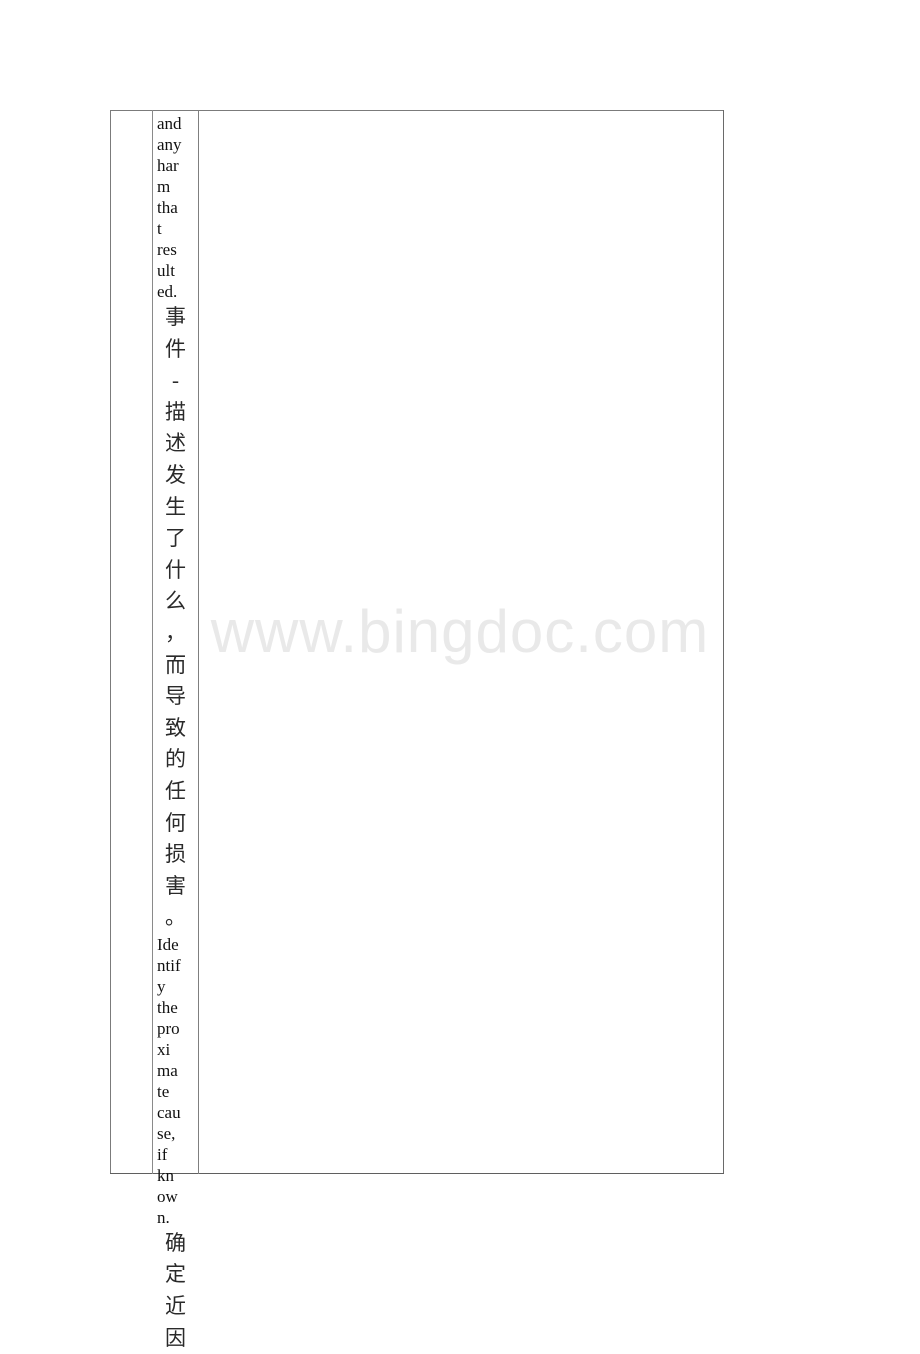 This screenshot has height=1354, width=920. I want to click on text-line: te, so click(163, 1091).